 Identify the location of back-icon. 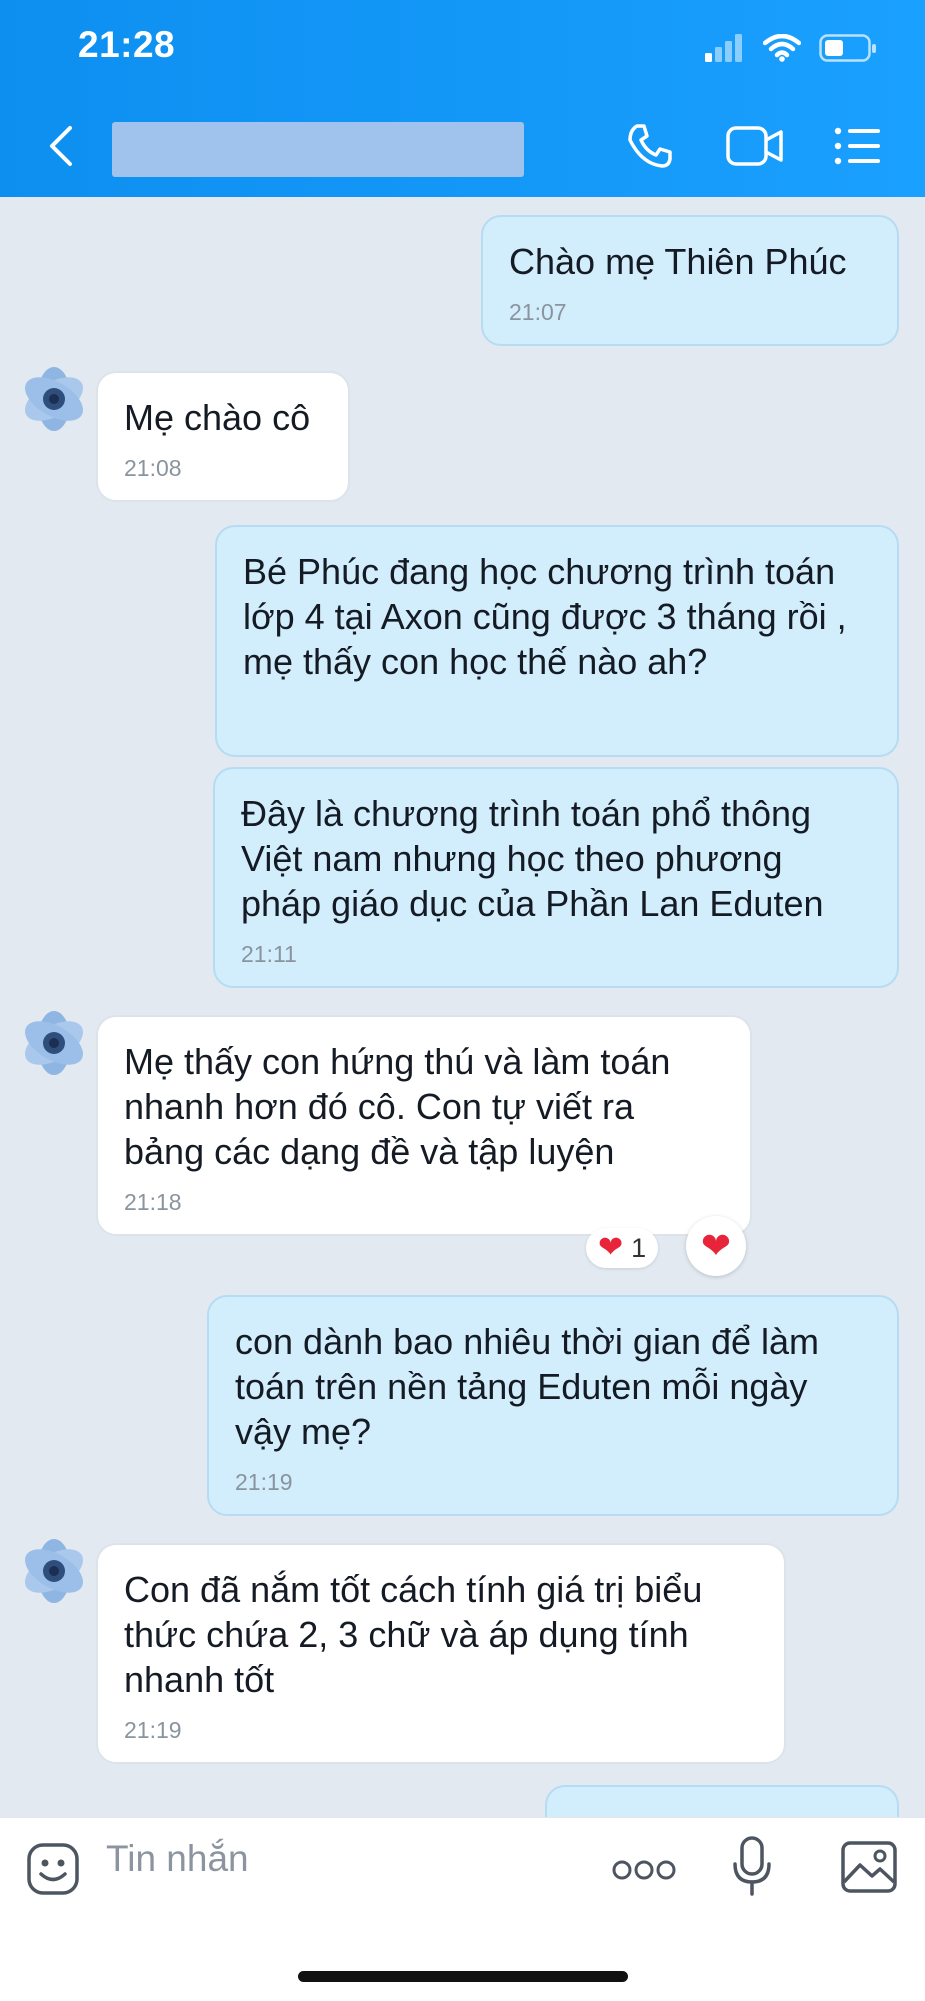
(61, 146).